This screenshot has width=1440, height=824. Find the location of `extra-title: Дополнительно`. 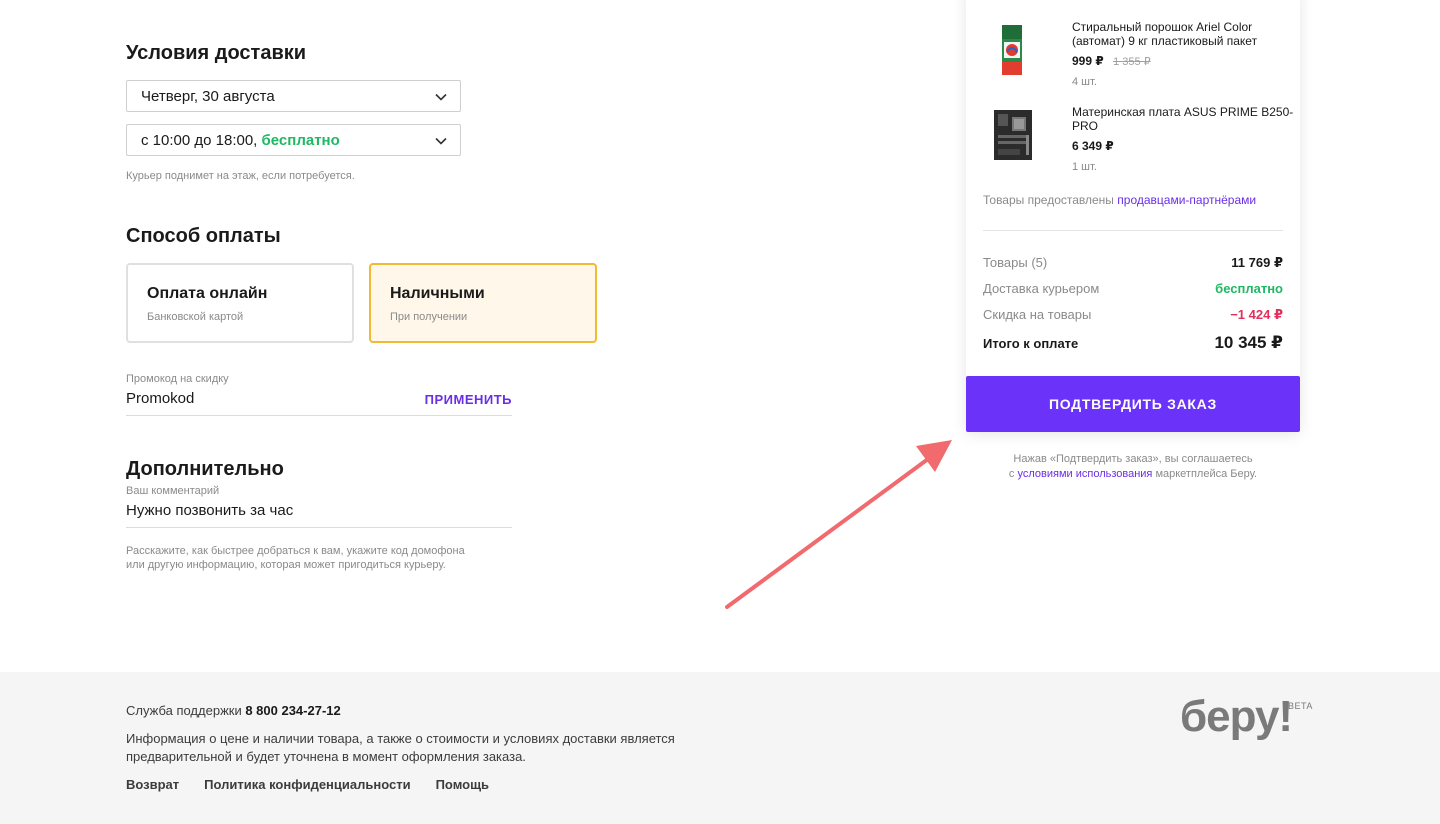

extra-title: Дополнительно is located at coordinates (205, 469).